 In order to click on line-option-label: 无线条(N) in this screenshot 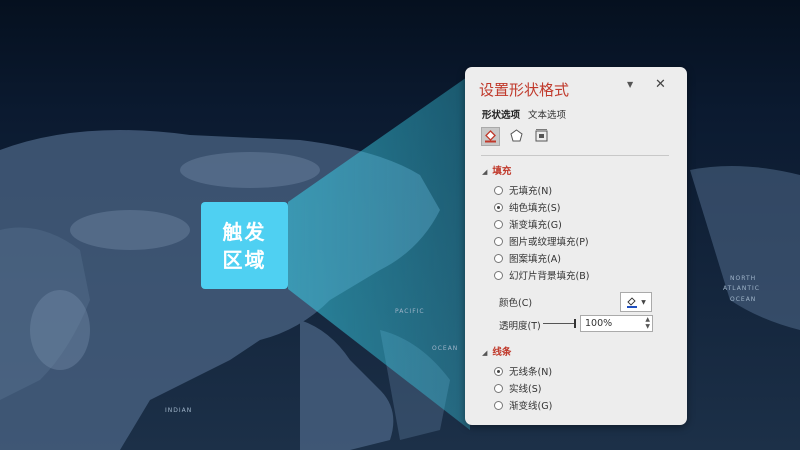, I will do `click(531, 372)`.